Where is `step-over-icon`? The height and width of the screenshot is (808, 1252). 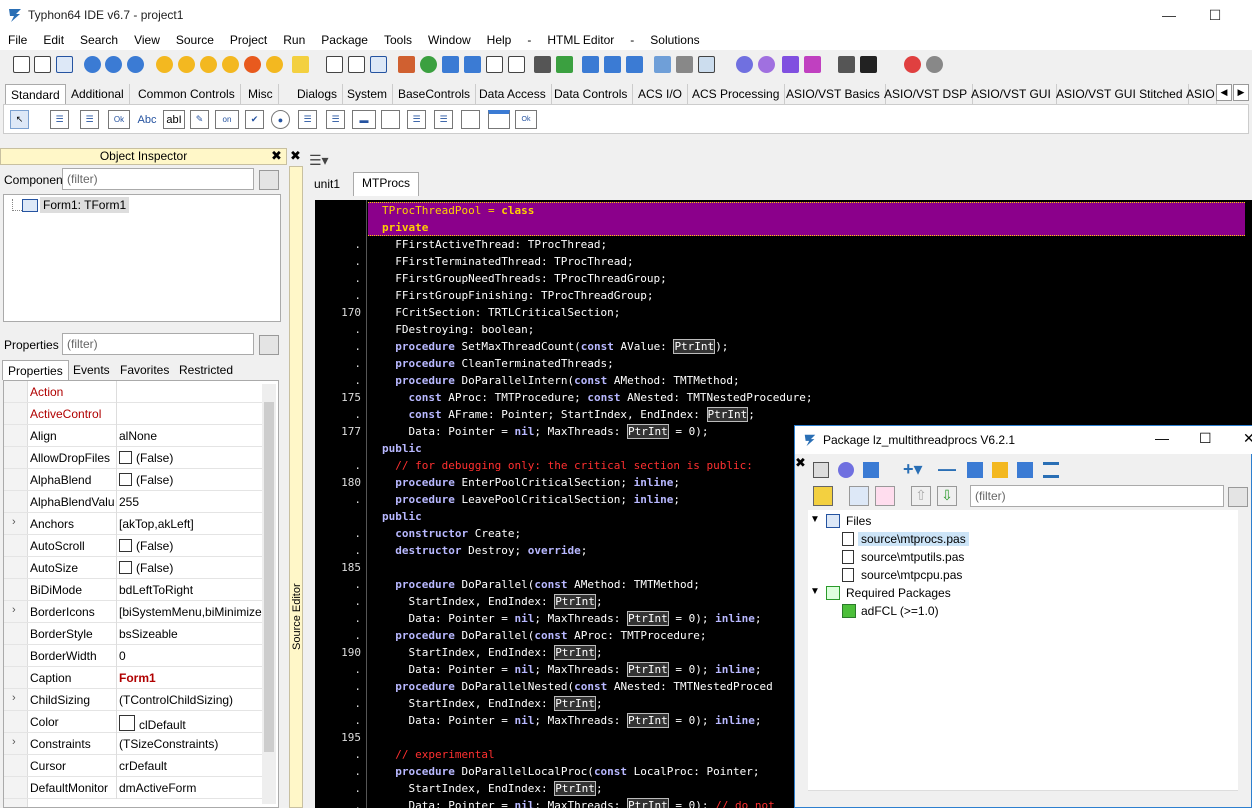
step-over-icon is located at coordinates (934, 64).